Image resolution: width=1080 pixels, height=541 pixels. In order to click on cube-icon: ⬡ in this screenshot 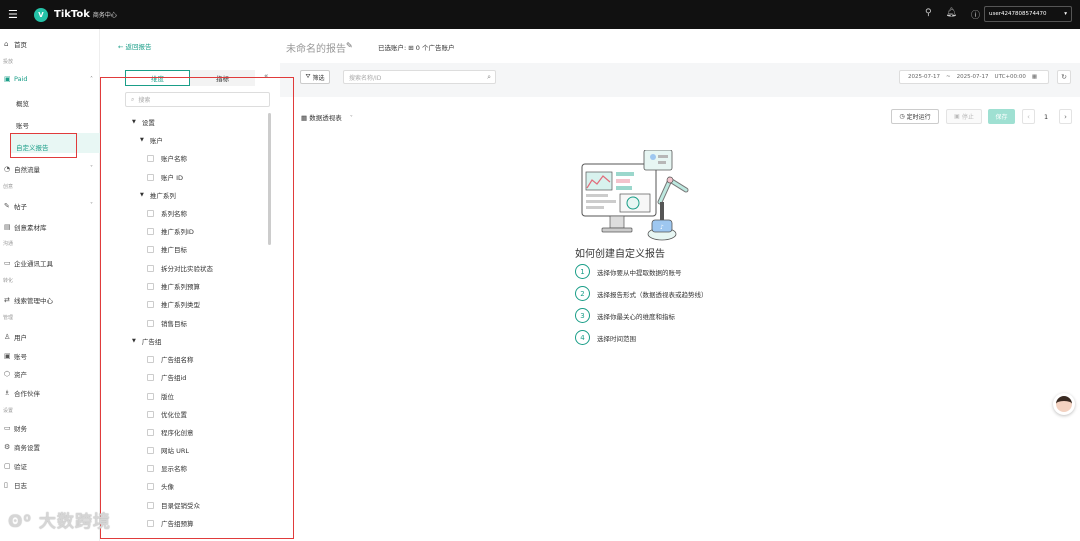, I will do `click(7, 374)`.